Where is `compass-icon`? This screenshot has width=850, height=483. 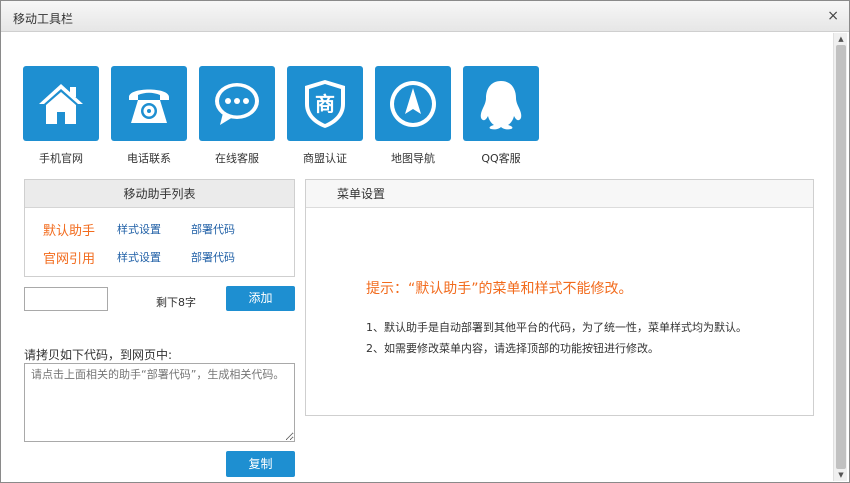 compass-icon is located at coordinates (413, 103).